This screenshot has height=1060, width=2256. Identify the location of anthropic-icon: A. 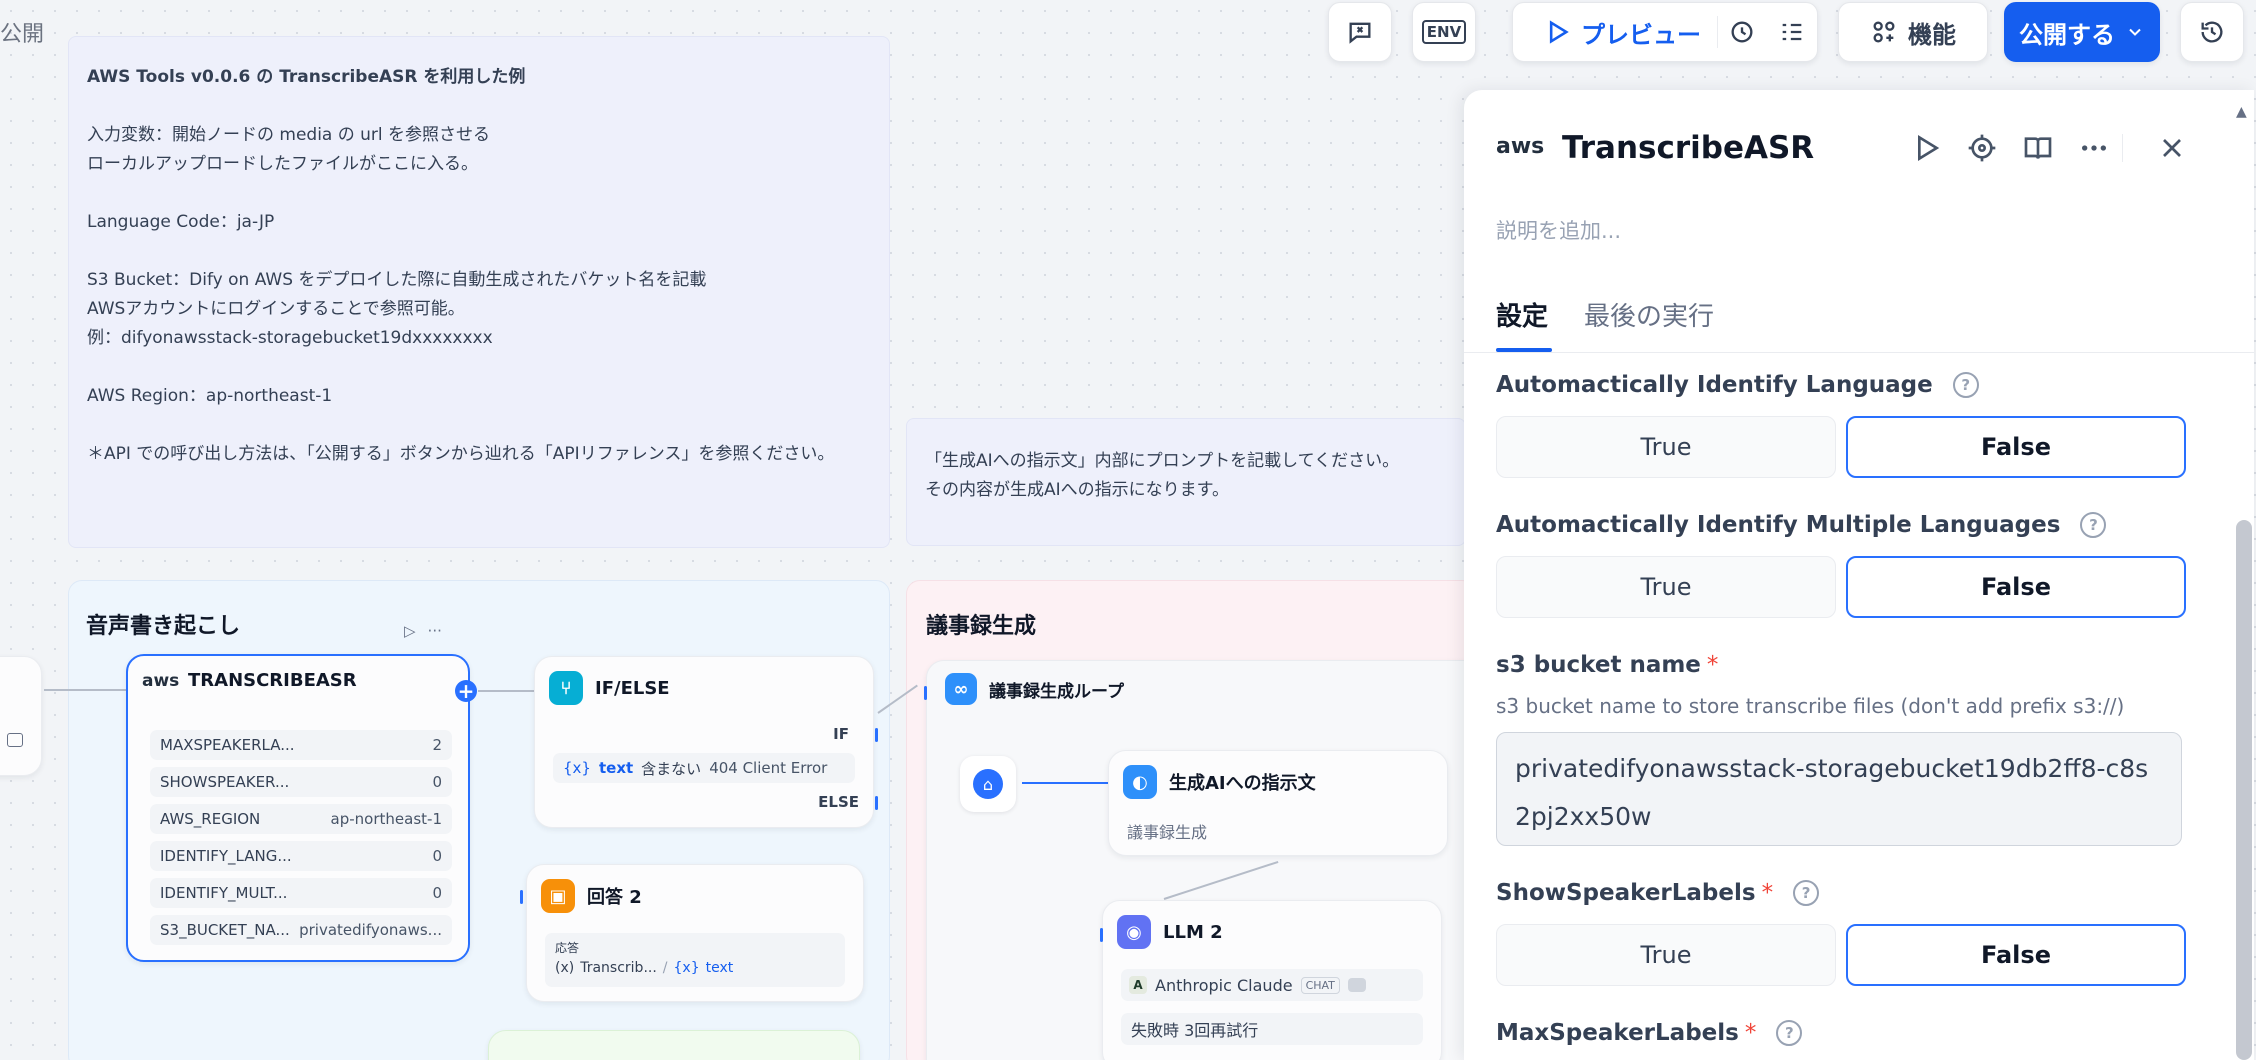
(1138, 985).